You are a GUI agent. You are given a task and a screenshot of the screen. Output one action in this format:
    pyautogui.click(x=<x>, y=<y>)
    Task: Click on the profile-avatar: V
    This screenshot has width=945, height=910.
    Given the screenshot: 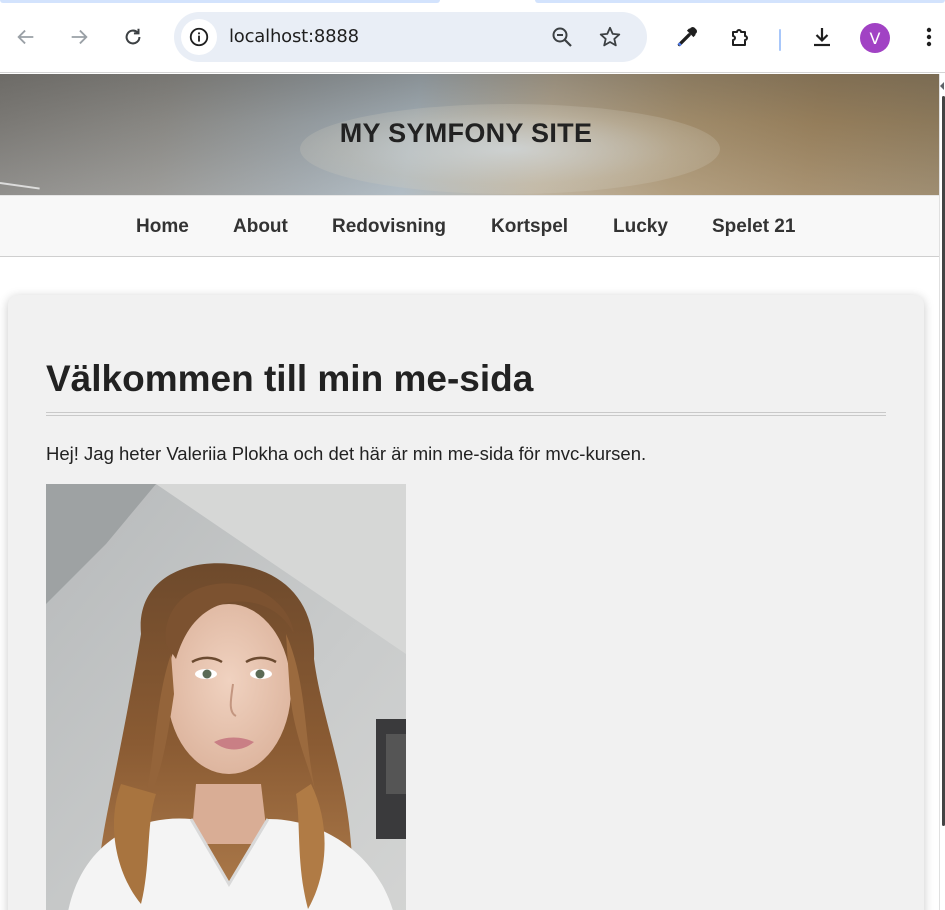 What is the action you would take?
    pyautogui.click(x=875, y=38)
    